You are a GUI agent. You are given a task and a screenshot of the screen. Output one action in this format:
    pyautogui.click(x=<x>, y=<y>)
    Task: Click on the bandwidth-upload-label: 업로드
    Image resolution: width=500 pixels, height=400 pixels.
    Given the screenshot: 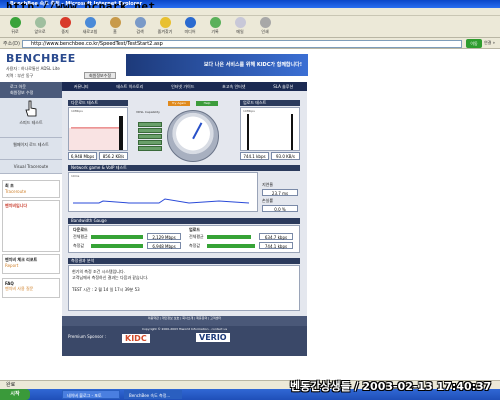 What is the action you would take?
    pyautogui.click(x=195, y=229)
    